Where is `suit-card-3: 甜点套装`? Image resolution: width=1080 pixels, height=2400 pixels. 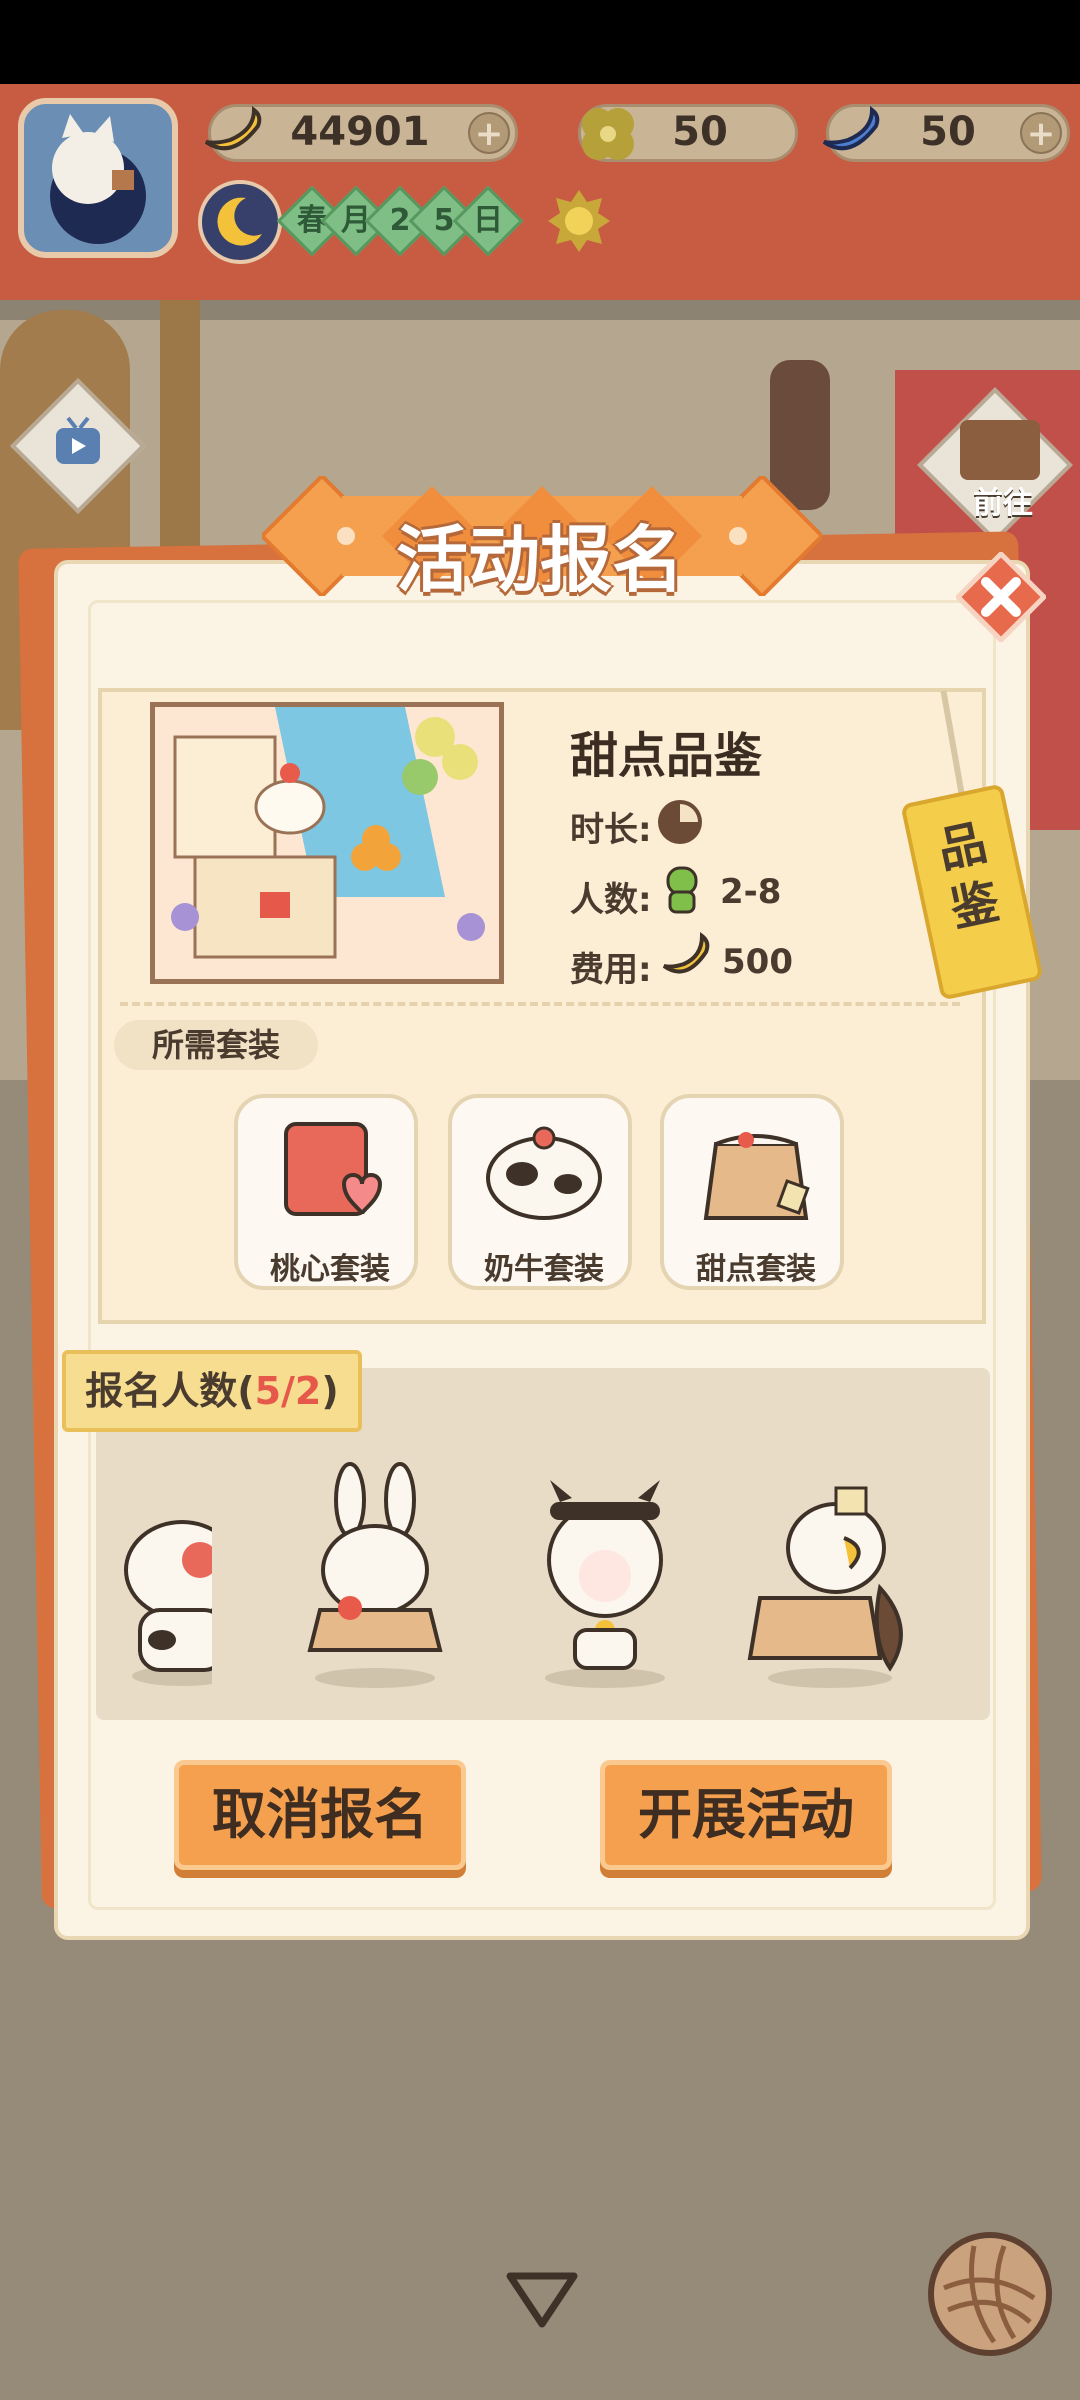 suit-card-3: 甜点套装 is located at coordinates (752, 1192).